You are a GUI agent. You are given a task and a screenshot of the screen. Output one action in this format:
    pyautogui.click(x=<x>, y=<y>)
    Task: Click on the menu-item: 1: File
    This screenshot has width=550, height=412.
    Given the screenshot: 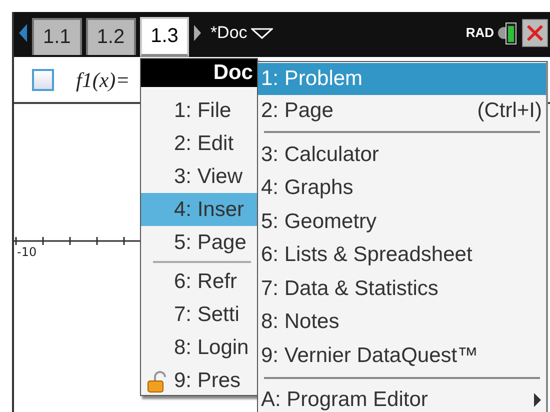 What is the action you would take?
    pyautogui.click(x=199, y=110)
    